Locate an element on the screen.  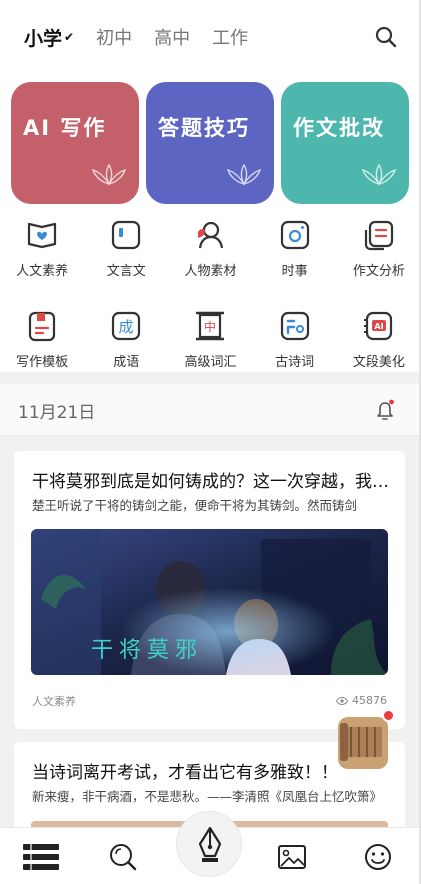
grid-item-humanities: 人文素养 is located at coordinates (42, 248).